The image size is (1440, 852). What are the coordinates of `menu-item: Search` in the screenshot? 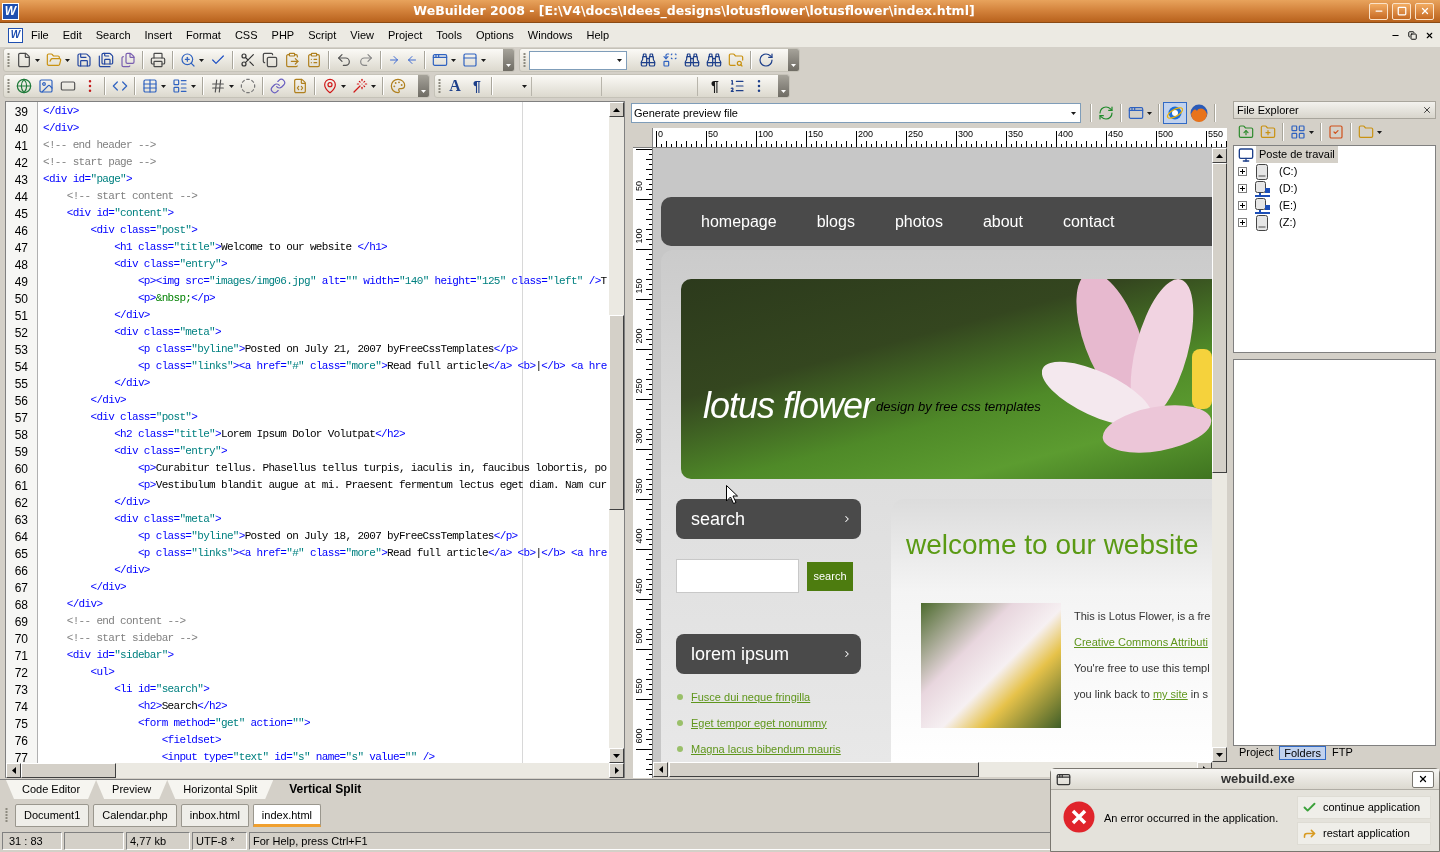 It's located at (113, 35).